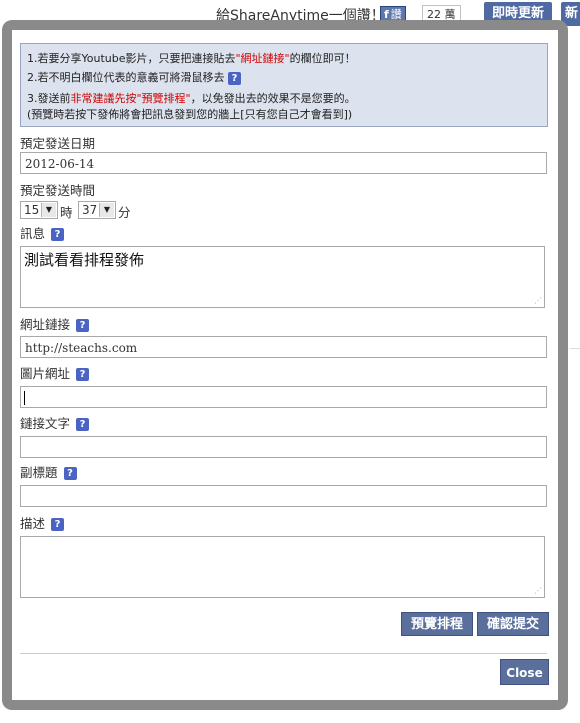 The image size is (580, 723). I want to click on instruction-line-2: 2.若不明白欄位代表的意義可將滑鼠移去 ?, so click(134, 77).